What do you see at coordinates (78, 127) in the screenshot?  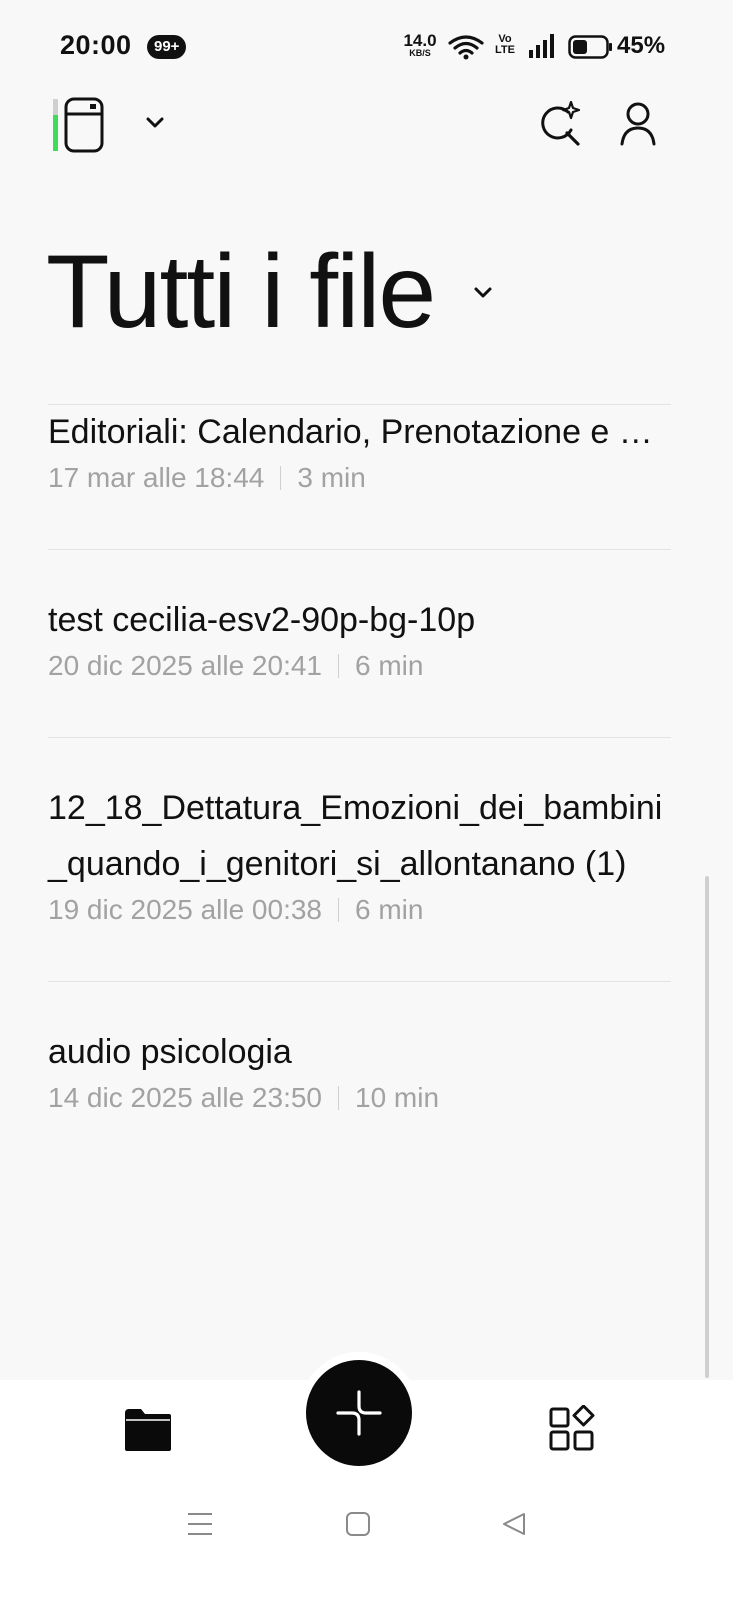 I see `app-logo-icon` at bounding box center [78, 127].